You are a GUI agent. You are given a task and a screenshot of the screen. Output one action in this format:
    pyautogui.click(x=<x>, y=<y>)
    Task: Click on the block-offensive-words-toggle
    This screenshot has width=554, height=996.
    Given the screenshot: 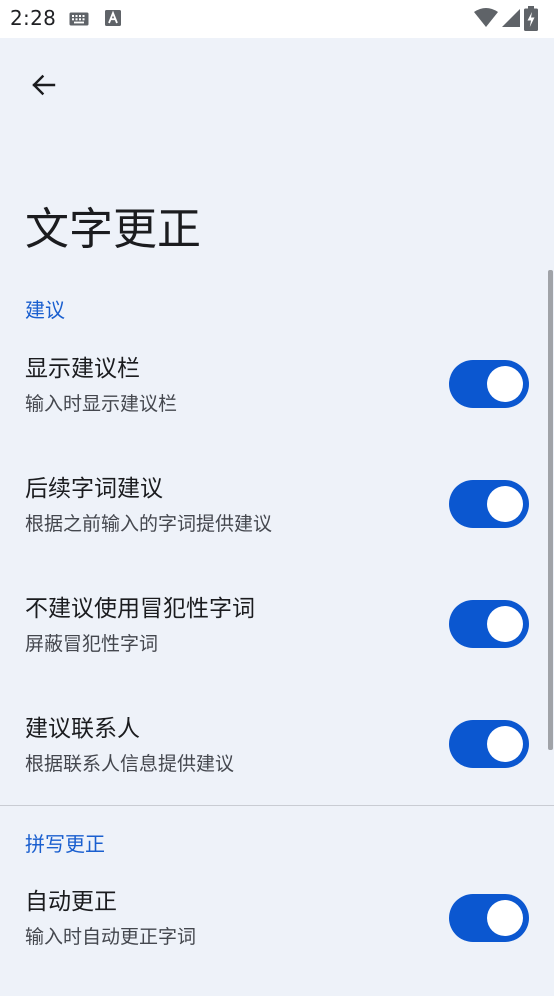 What is the action you would take?
    pyautogui.click(x=489, y=624)
    